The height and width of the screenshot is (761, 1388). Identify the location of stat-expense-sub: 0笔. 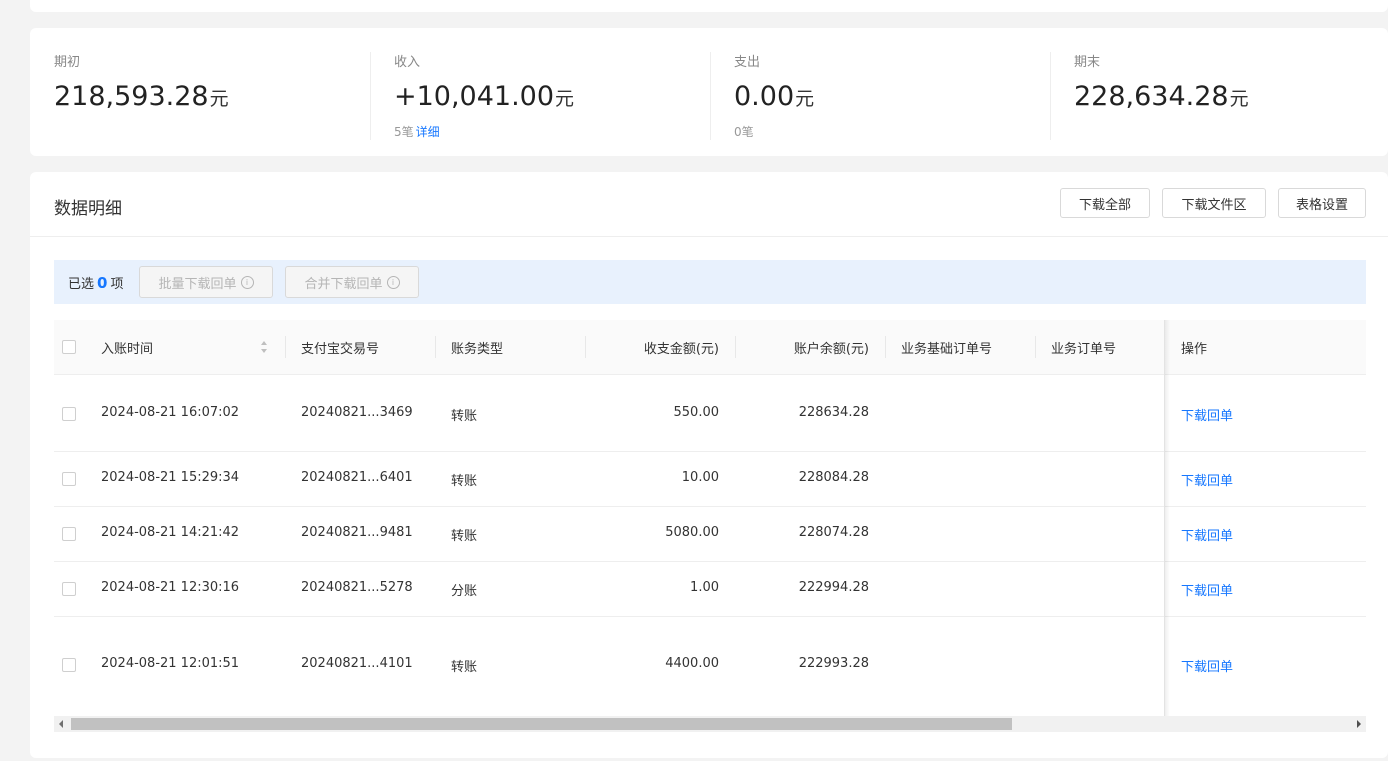
(774, 132).